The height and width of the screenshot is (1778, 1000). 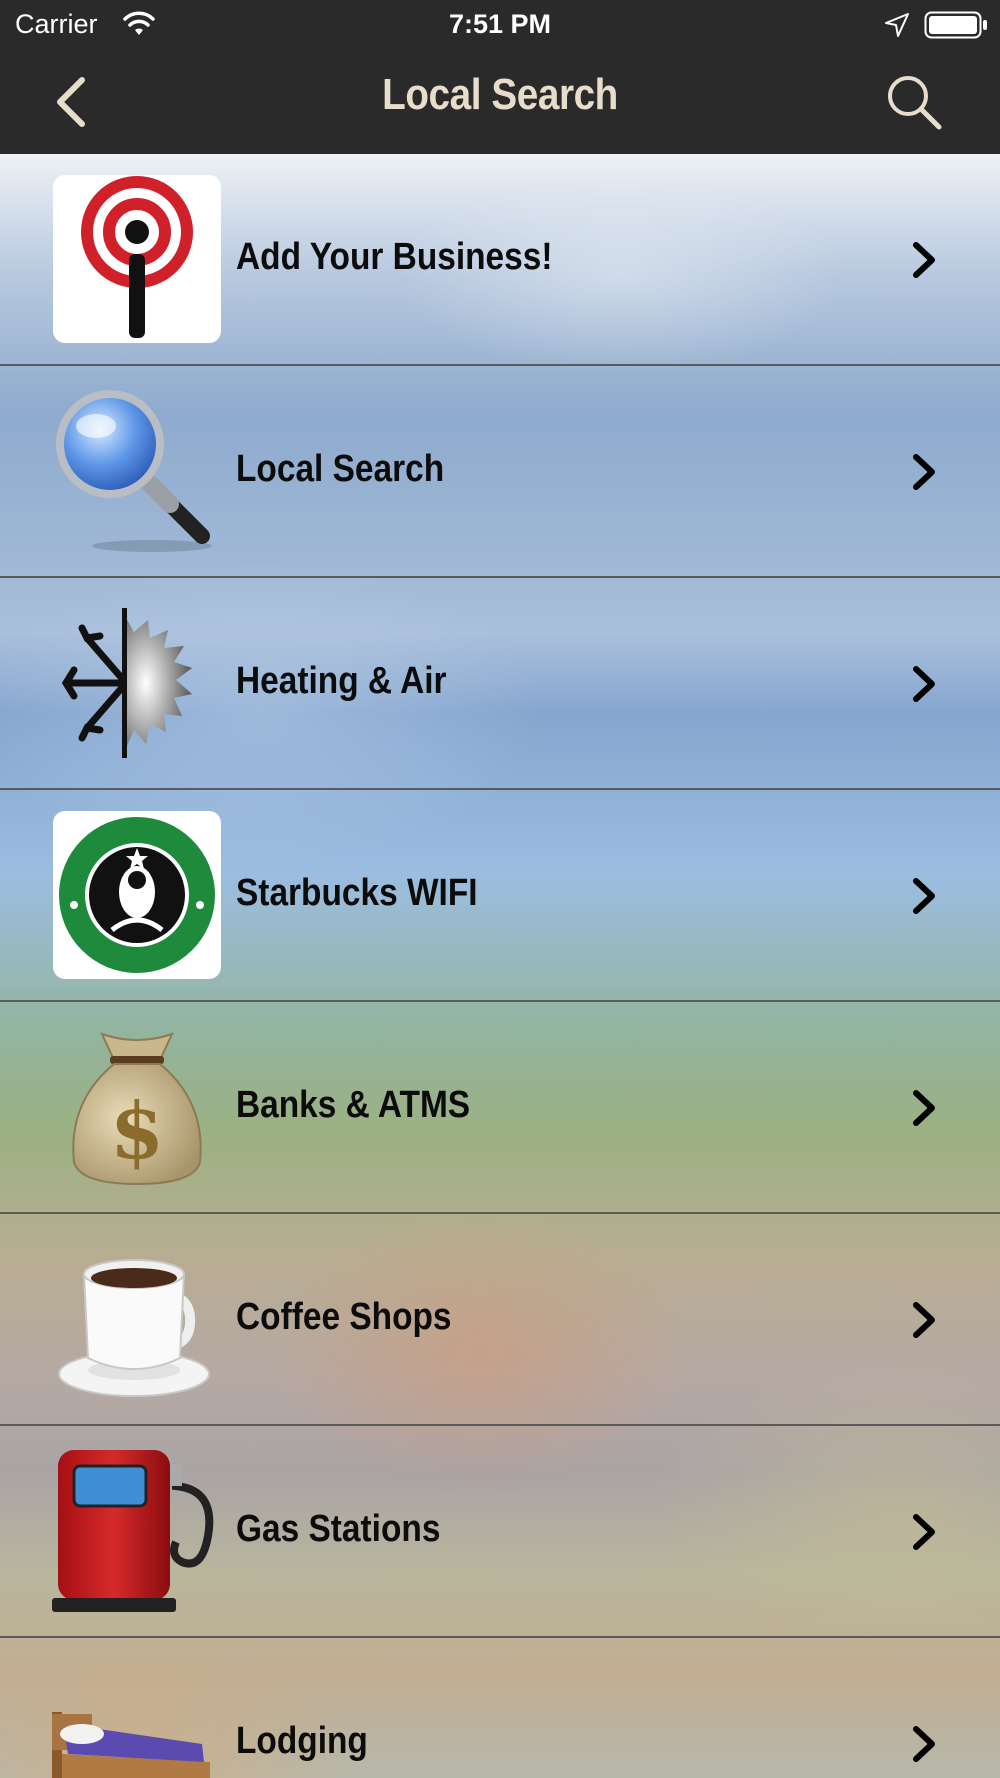 What do you see at coordinates (500, 1320) in the screenshot?
I see `list-item-coffee-shops: Coffee Shops` at bounding box center [500, 1320].